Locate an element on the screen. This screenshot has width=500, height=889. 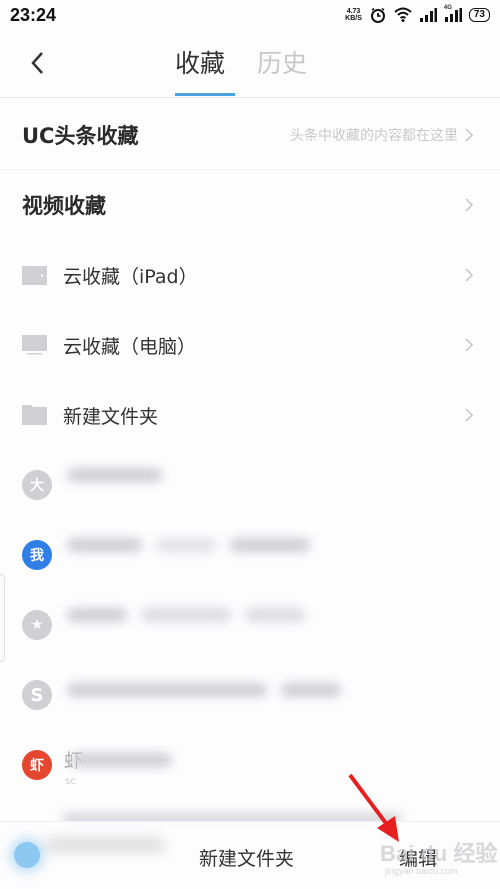
avatar: ★ is located at coordinates (37, 625).